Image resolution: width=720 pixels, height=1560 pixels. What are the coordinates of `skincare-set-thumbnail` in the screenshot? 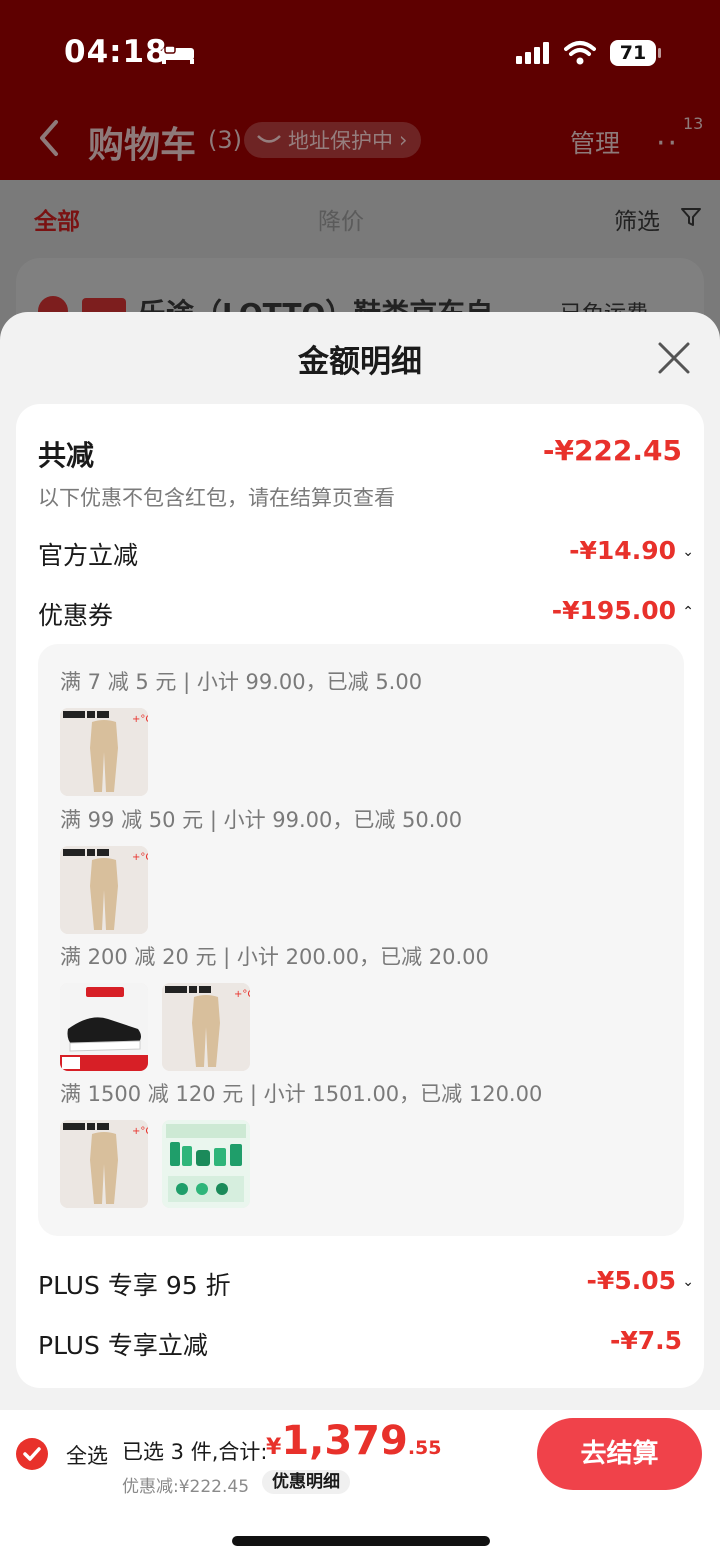 It's located at (206, 1164).